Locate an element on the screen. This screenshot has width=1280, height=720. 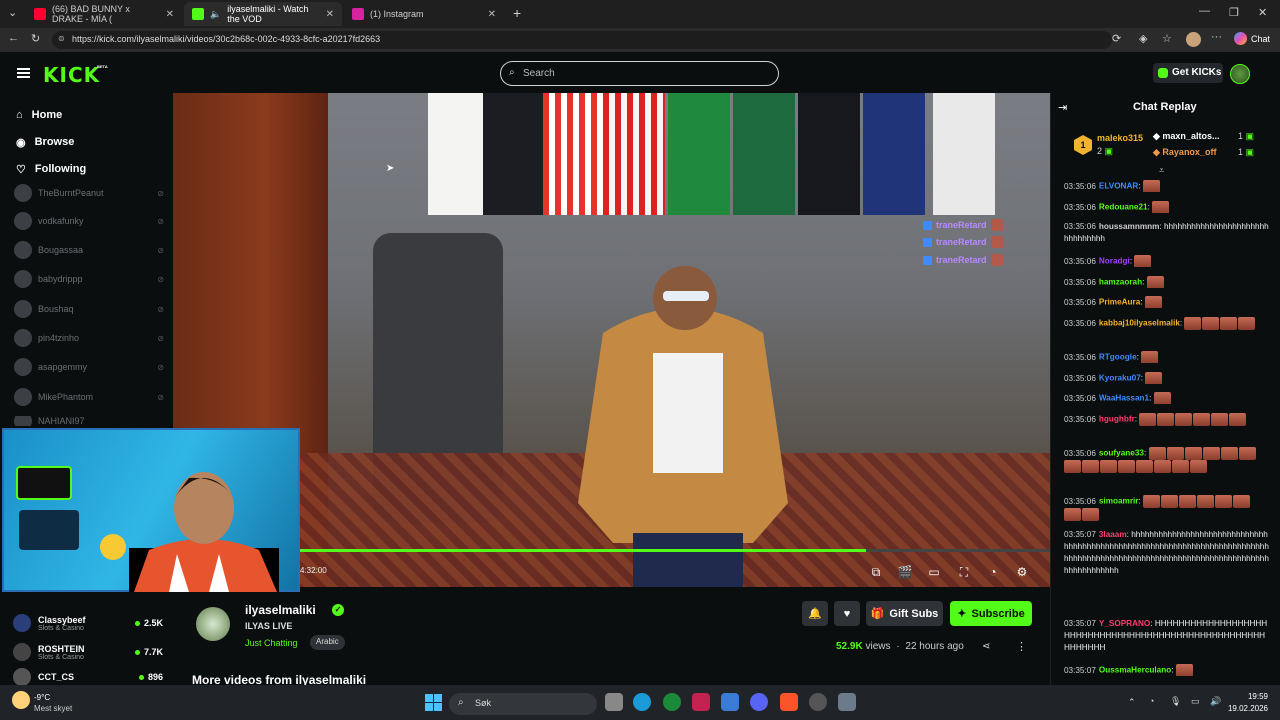
network-icon: ▭ is located at coordinates (1195, 701).